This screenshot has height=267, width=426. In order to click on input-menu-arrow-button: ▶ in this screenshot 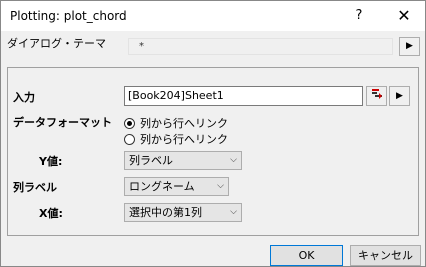, I will do `click(399, 96)`.